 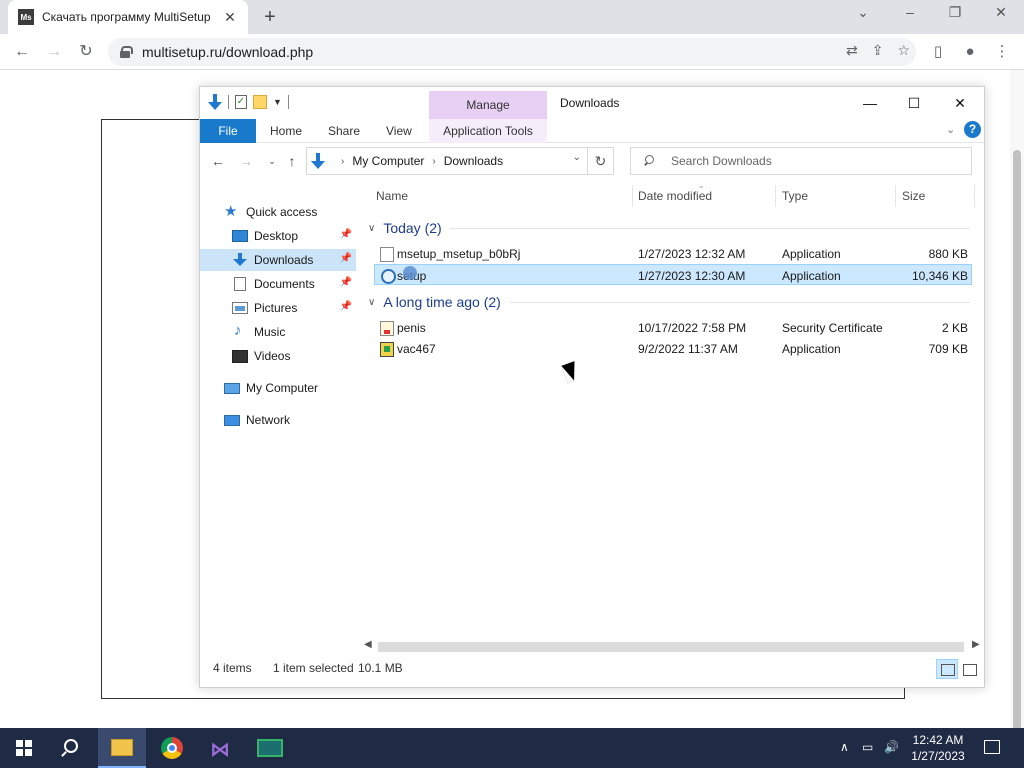 I want to click on tray-chevron-icon: ∧, so click(x=844, y=747).